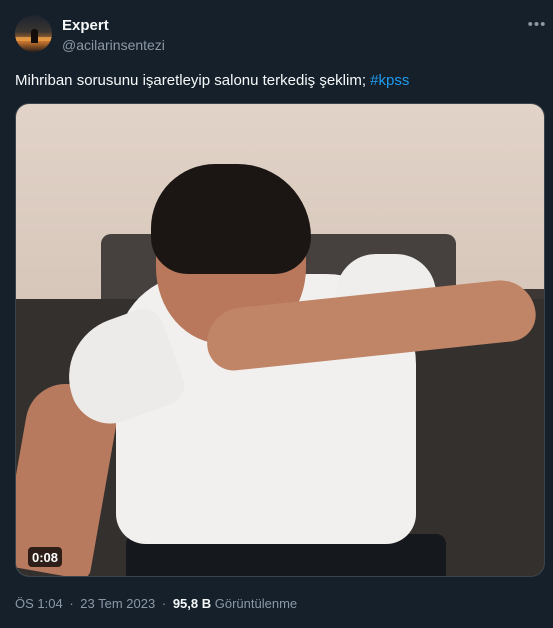 Image resolution: width=553 pixels, height=628 pixels. What do you see at coordinates (256, 603) in the screenshot?
I see `views-label: Görüntülenme` at bounding box center [256, 603].